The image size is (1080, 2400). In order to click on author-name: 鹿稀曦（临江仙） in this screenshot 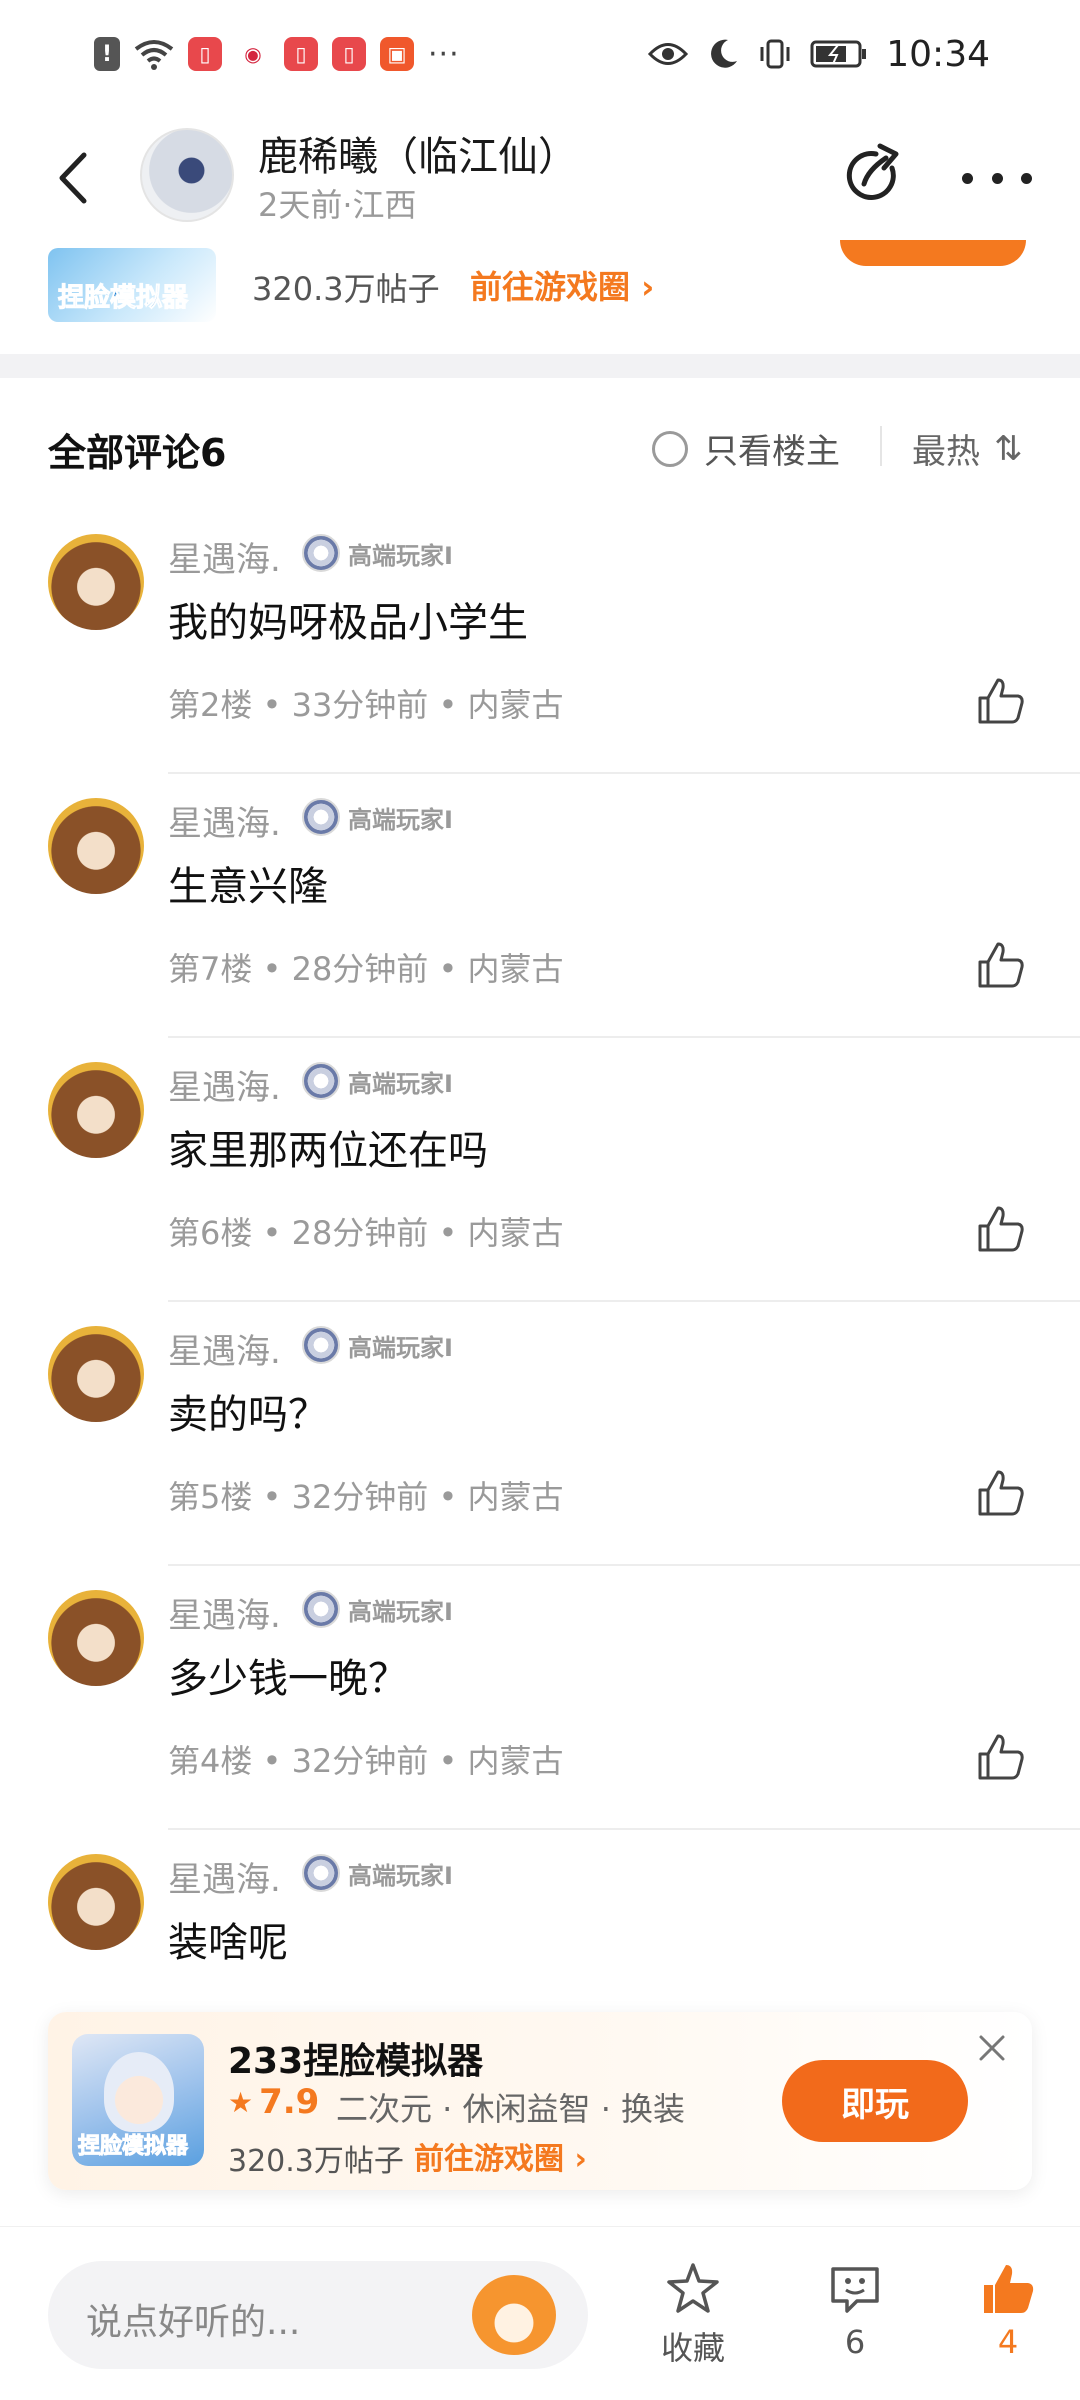, I will do `click(418, 153)`.